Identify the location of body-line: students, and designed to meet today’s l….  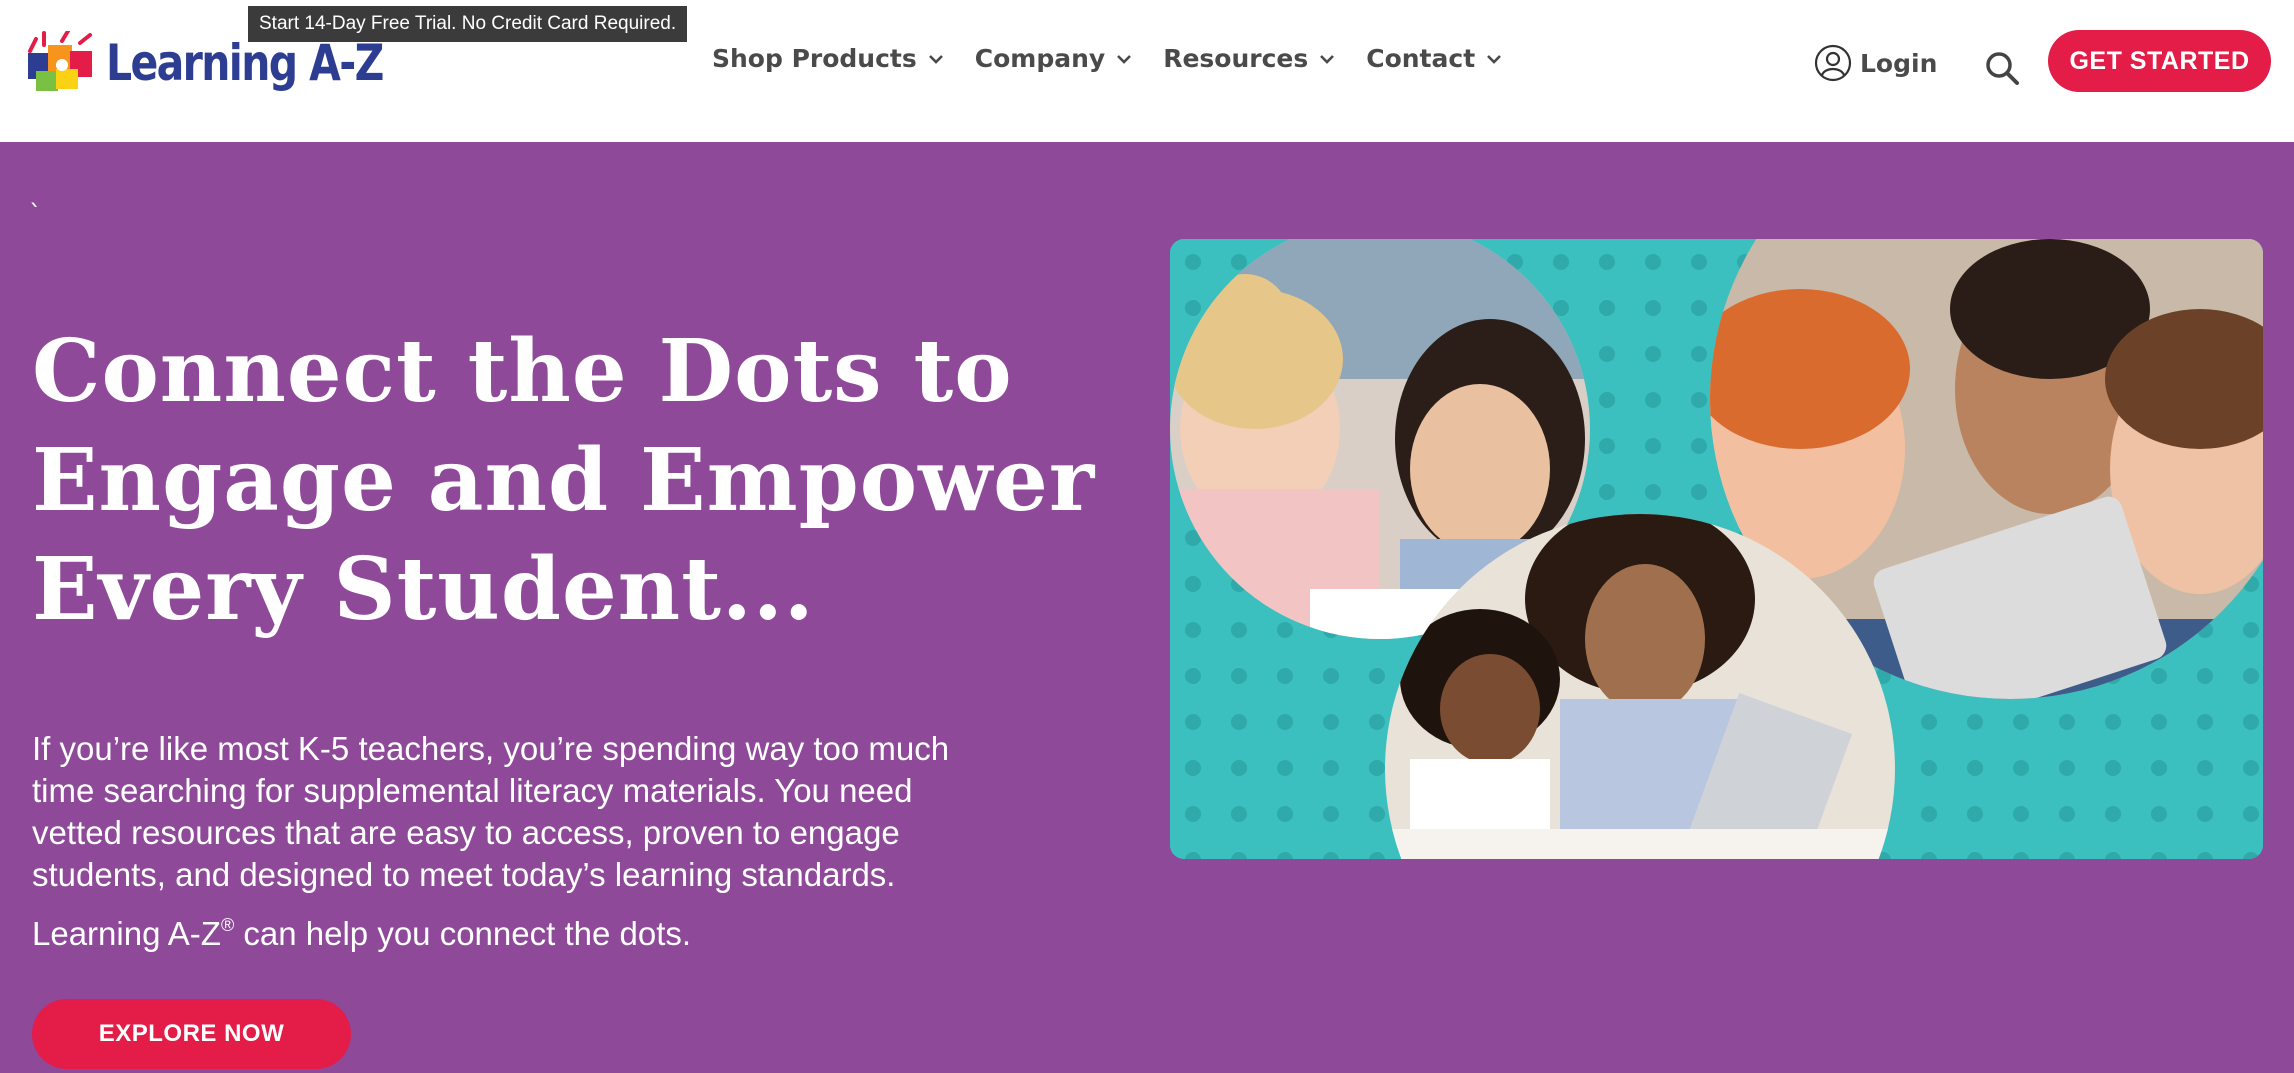
(464, 874).